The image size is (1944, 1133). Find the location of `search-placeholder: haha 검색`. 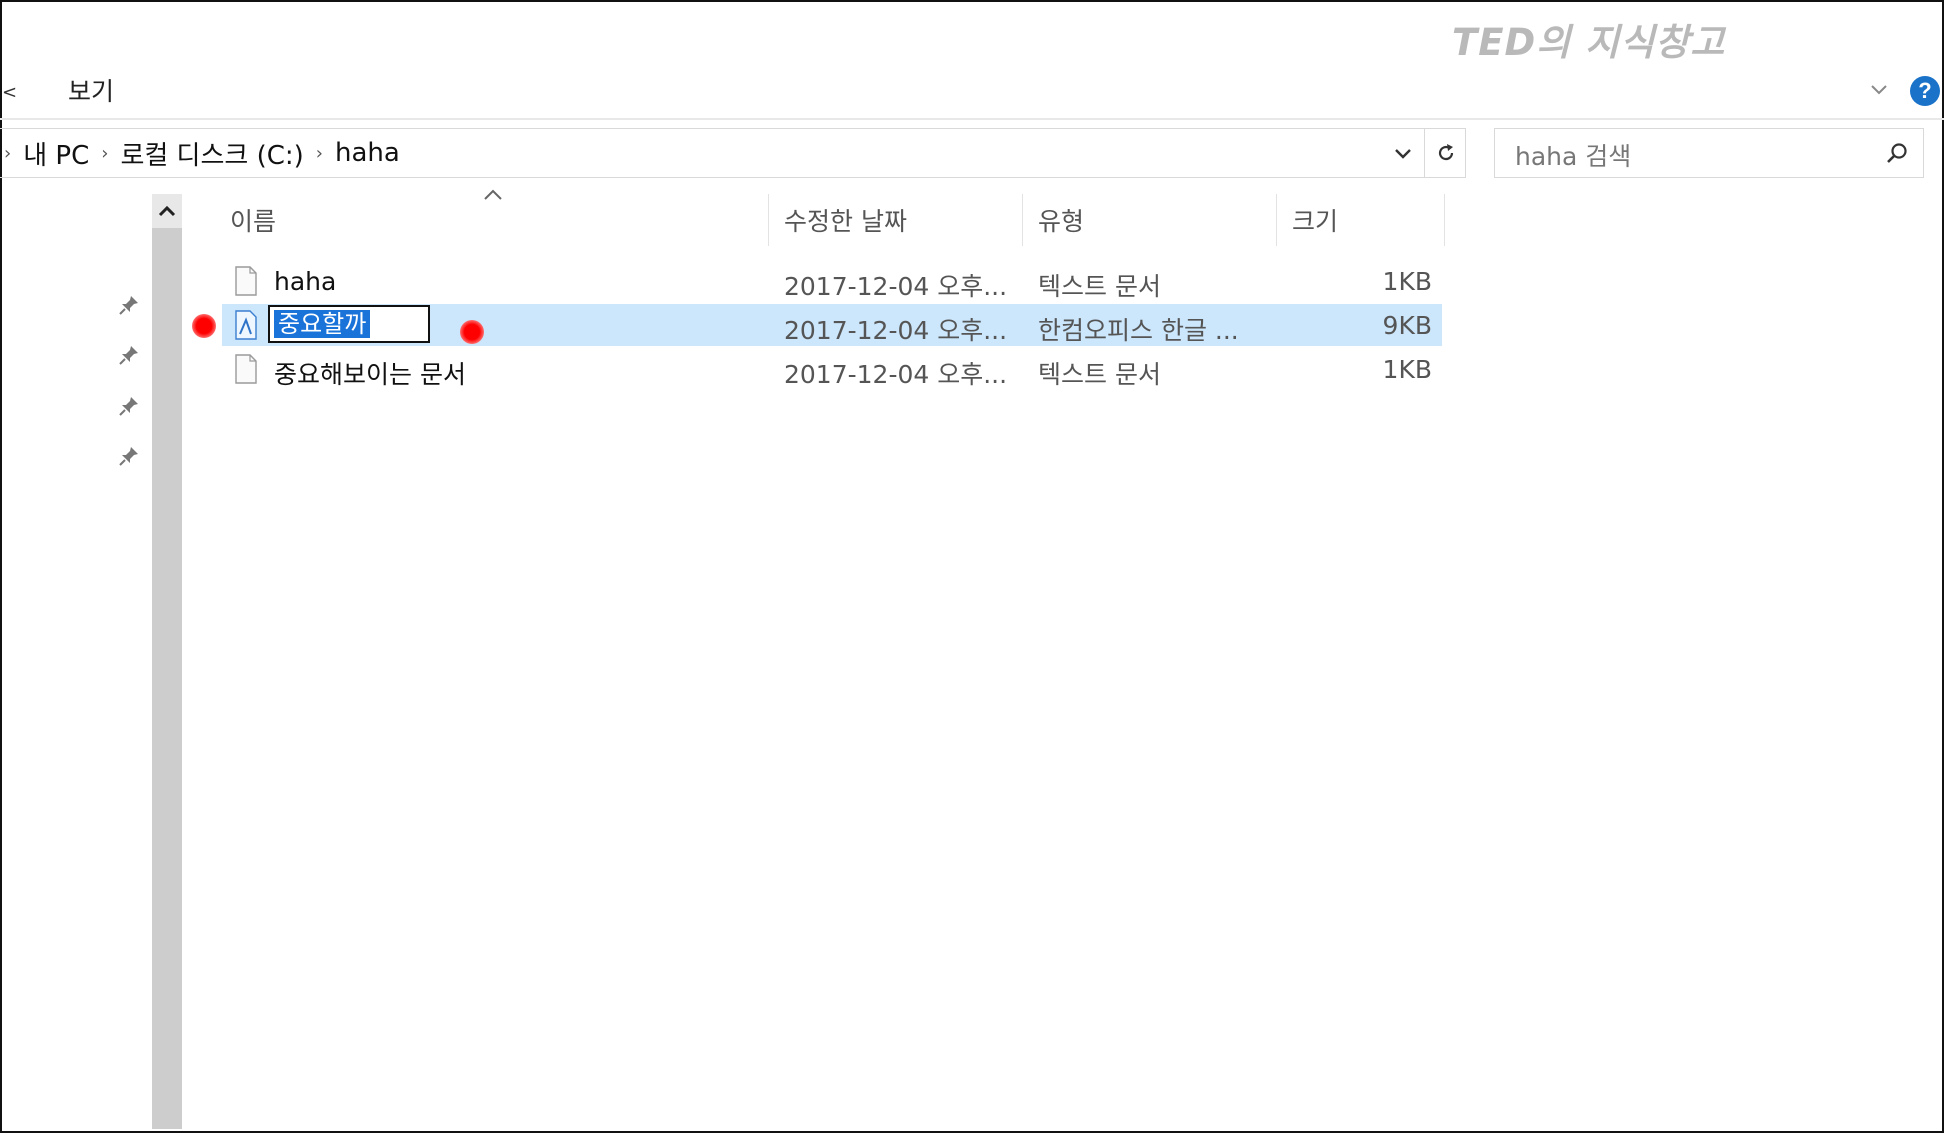

search-placeholder: haha 검색 is located at coordinates (1573, 156).